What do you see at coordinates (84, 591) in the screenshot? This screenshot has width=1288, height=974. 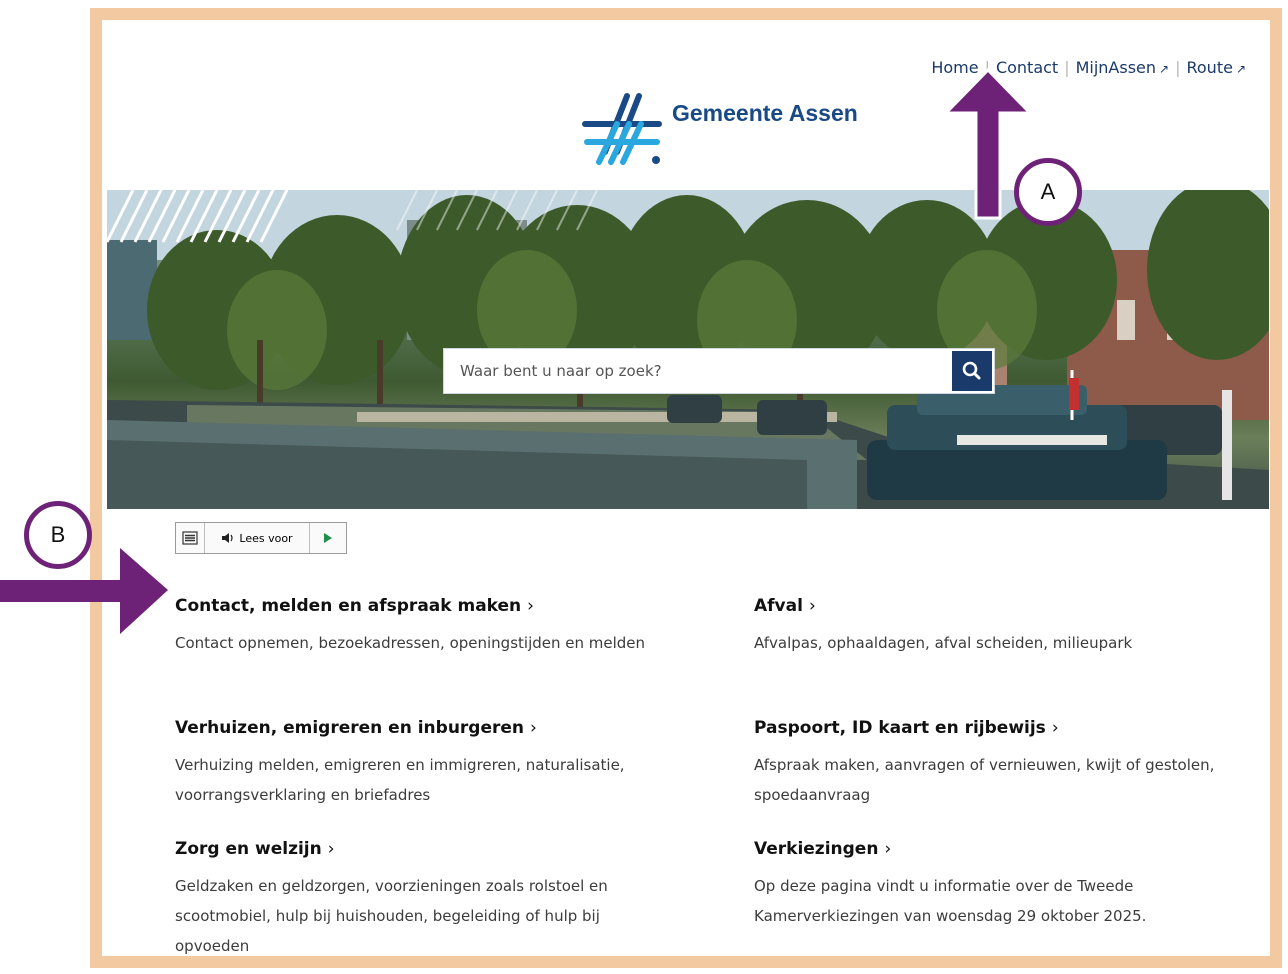 I see `arrow-right-icon` at bounding box center [84, 591].